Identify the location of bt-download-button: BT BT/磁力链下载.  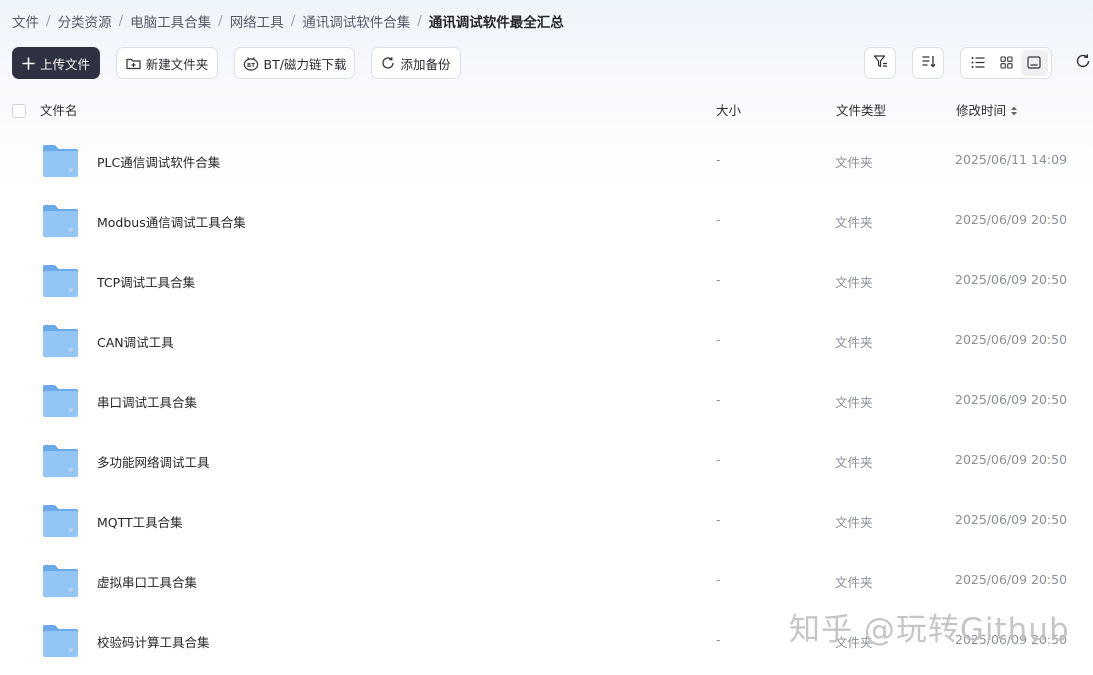
(294, 63).